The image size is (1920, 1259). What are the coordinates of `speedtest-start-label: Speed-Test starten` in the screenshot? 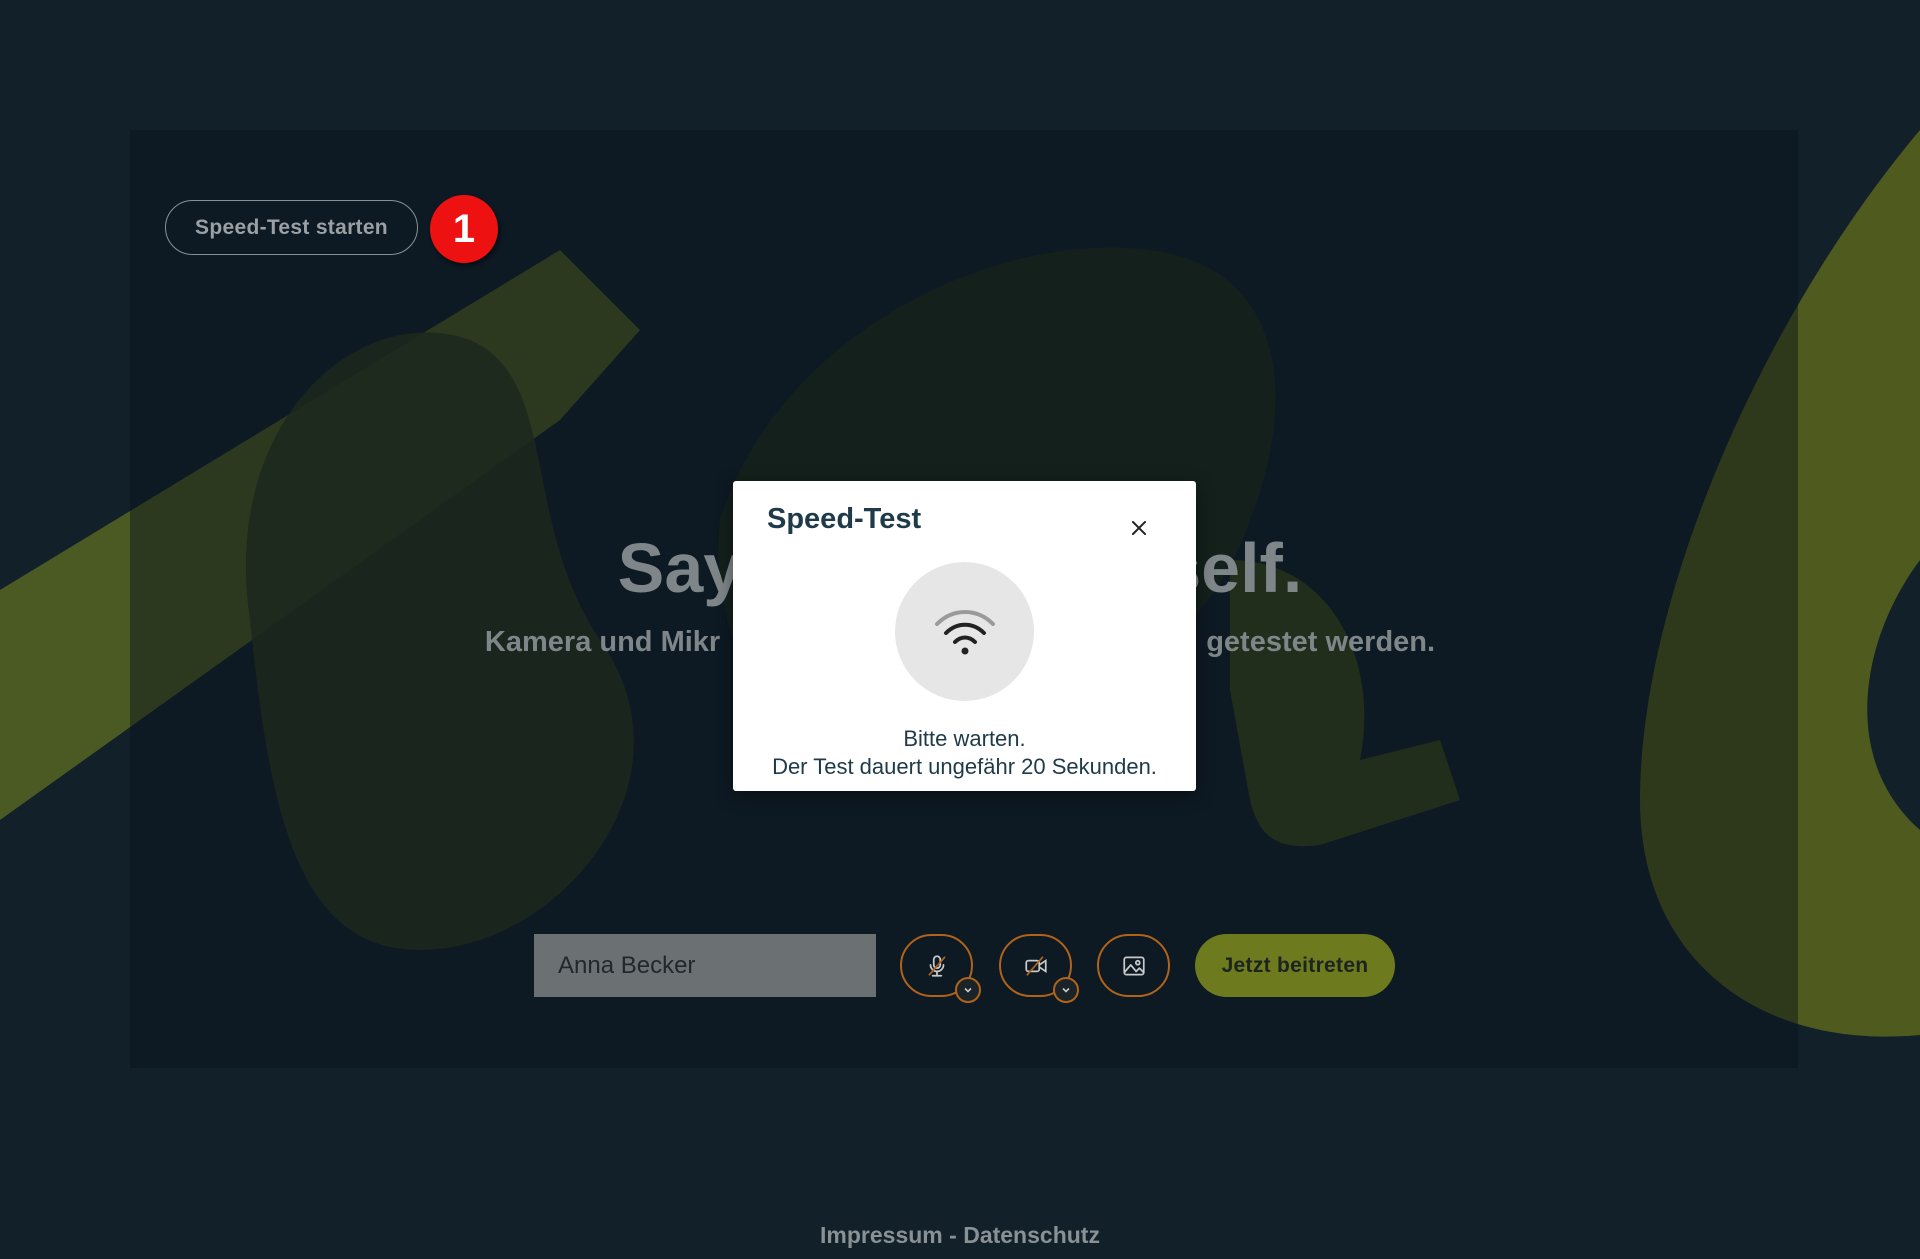 It's located at (291, 227).